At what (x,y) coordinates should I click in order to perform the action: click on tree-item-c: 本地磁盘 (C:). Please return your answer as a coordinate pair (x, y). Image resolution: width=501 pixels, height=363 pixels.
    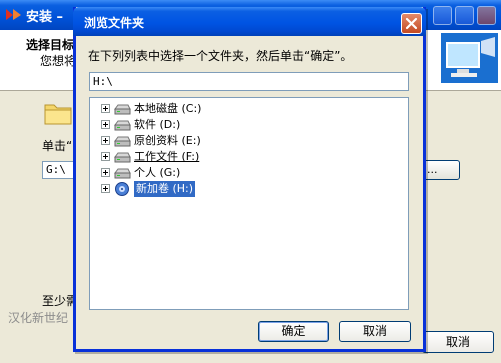
    Looking at the image, I should click on (240, 109).